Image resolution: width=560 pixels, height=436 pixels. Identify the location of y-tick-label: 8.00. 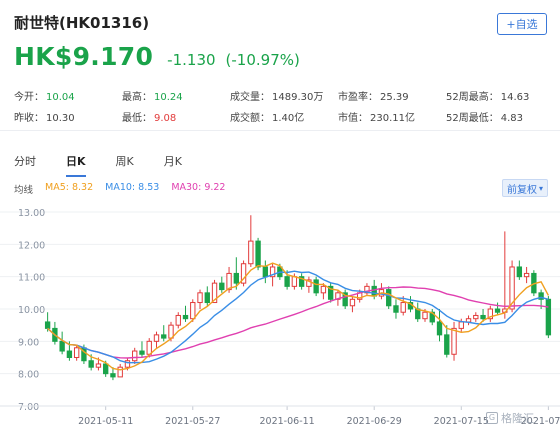
(28, 375).